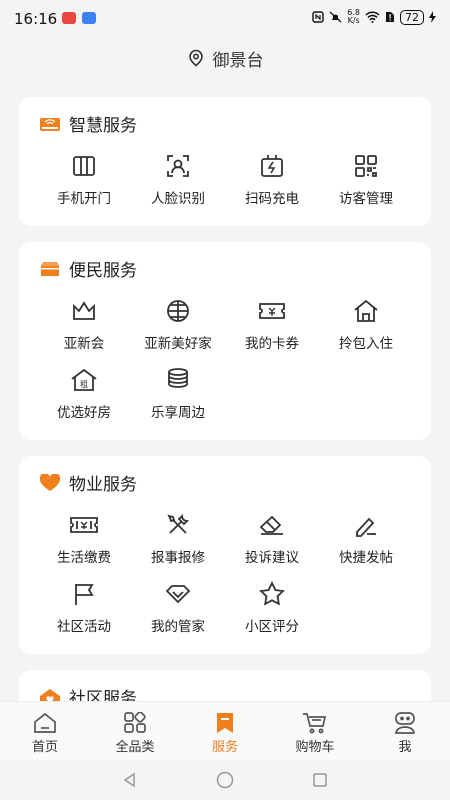  I want to click on flag-icon, so click(84, 594).